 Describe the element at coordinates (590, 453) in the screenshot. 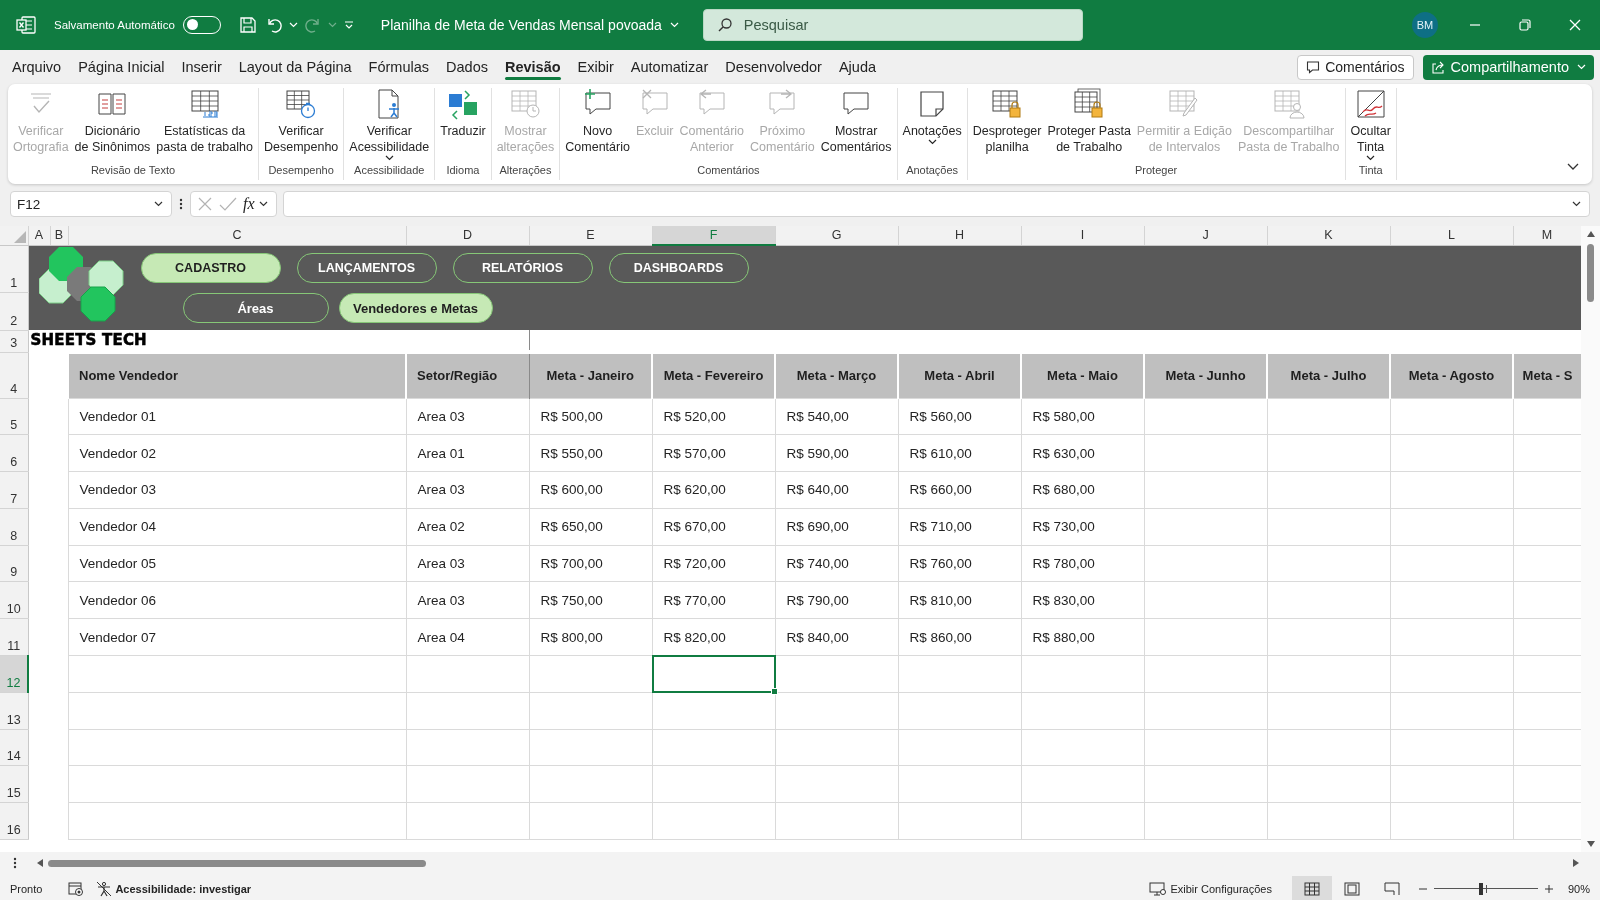

I see `table-cell: R$ 550,00` at that location.